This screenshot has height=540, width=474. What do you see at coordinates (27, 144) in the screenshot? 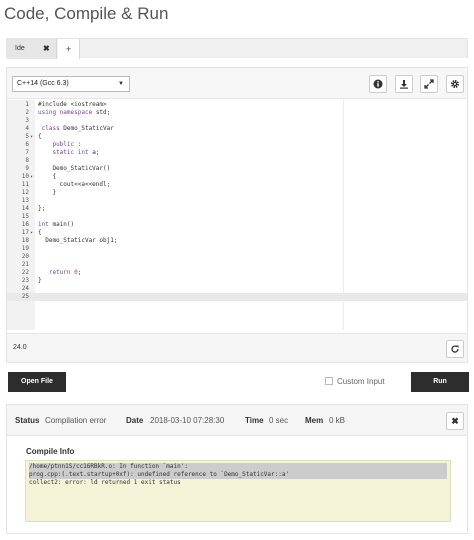
I see `line-number: 6` at bounding box center [27, 144].